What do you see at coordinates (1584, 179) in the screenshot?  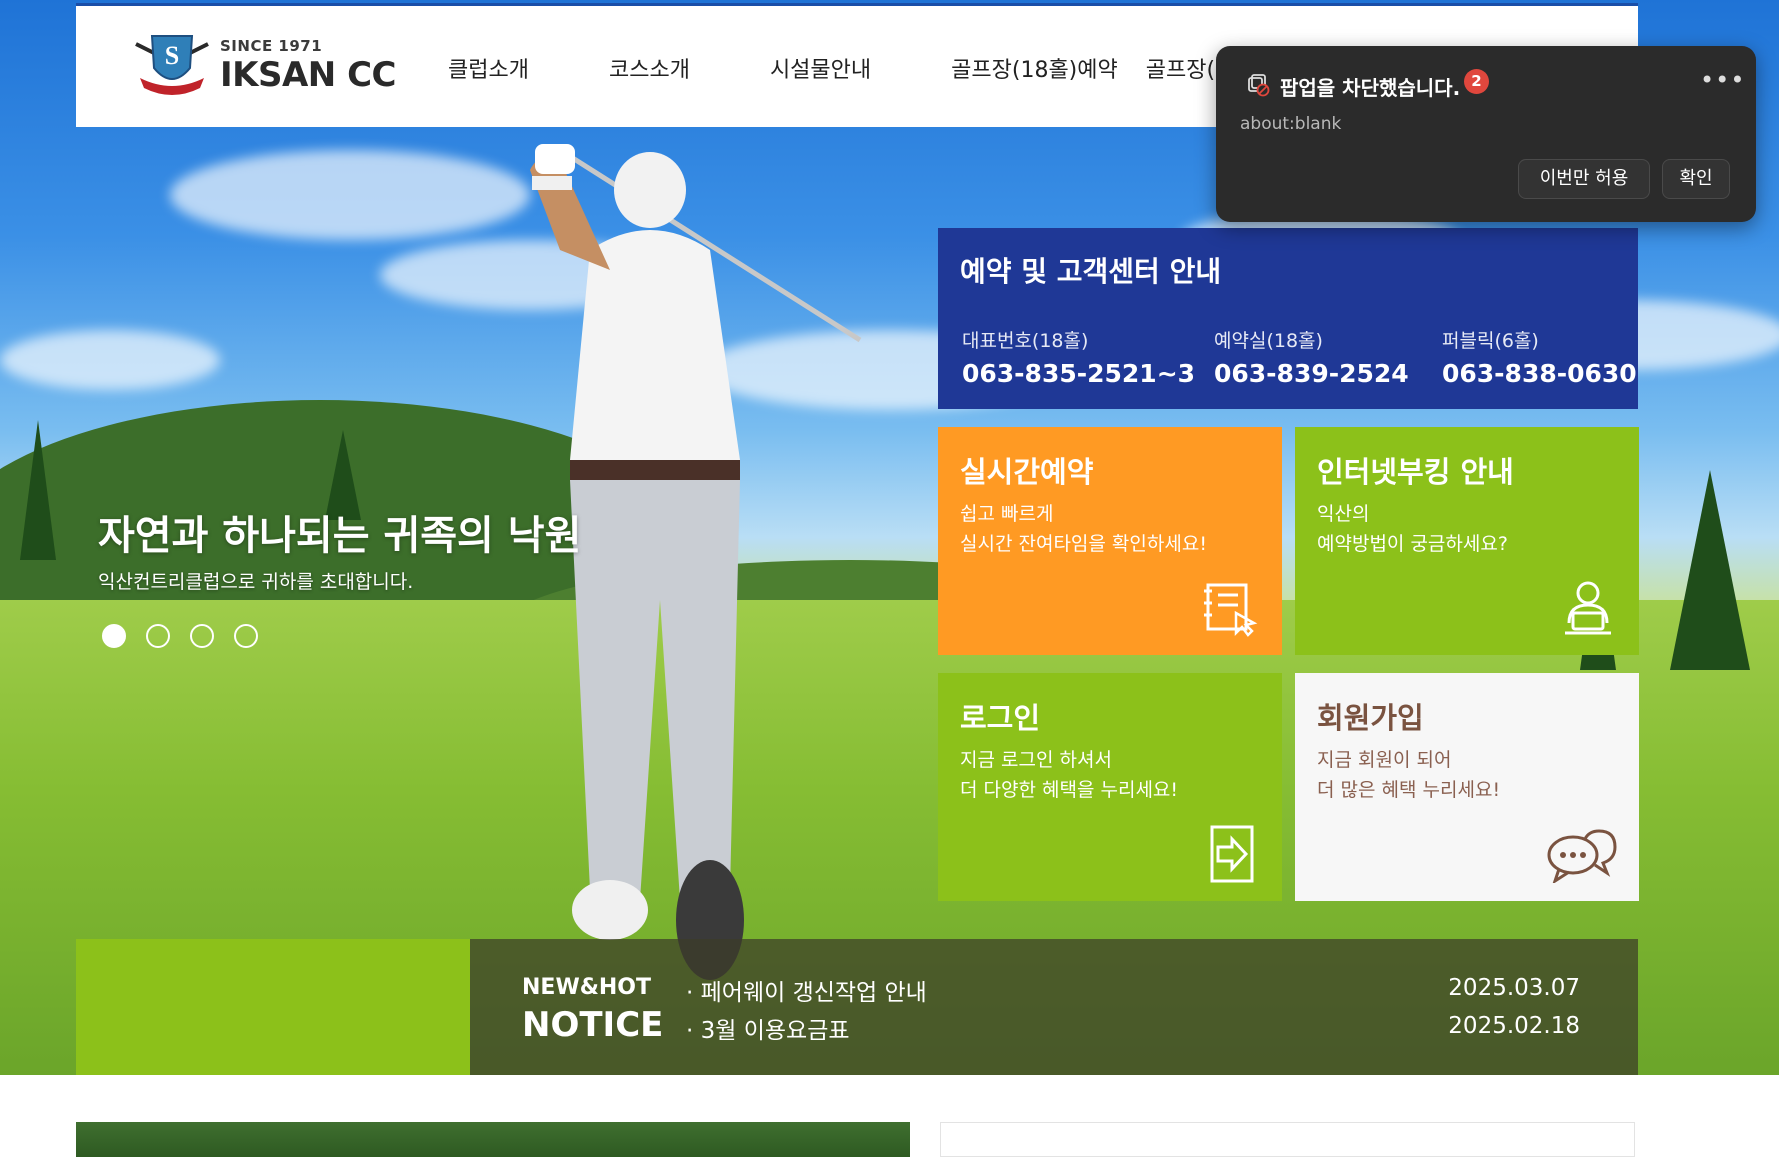 I see `allow-once-button: 이번만 허용` at bounding box center [1584, 179].